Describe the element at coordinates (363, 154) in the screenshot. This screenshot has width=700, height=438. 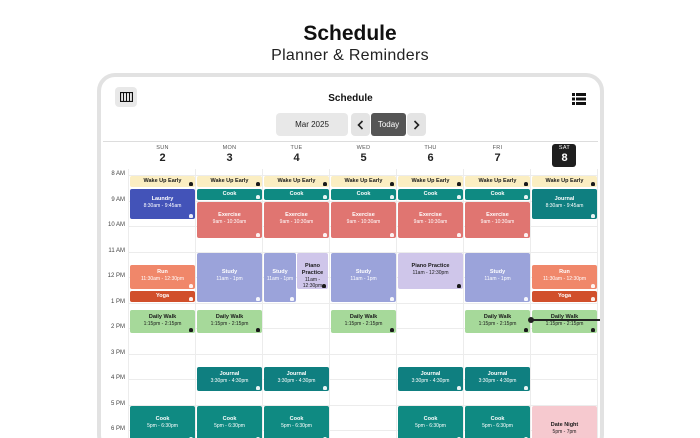
I see `day-header-wed: WED 5` at that location.